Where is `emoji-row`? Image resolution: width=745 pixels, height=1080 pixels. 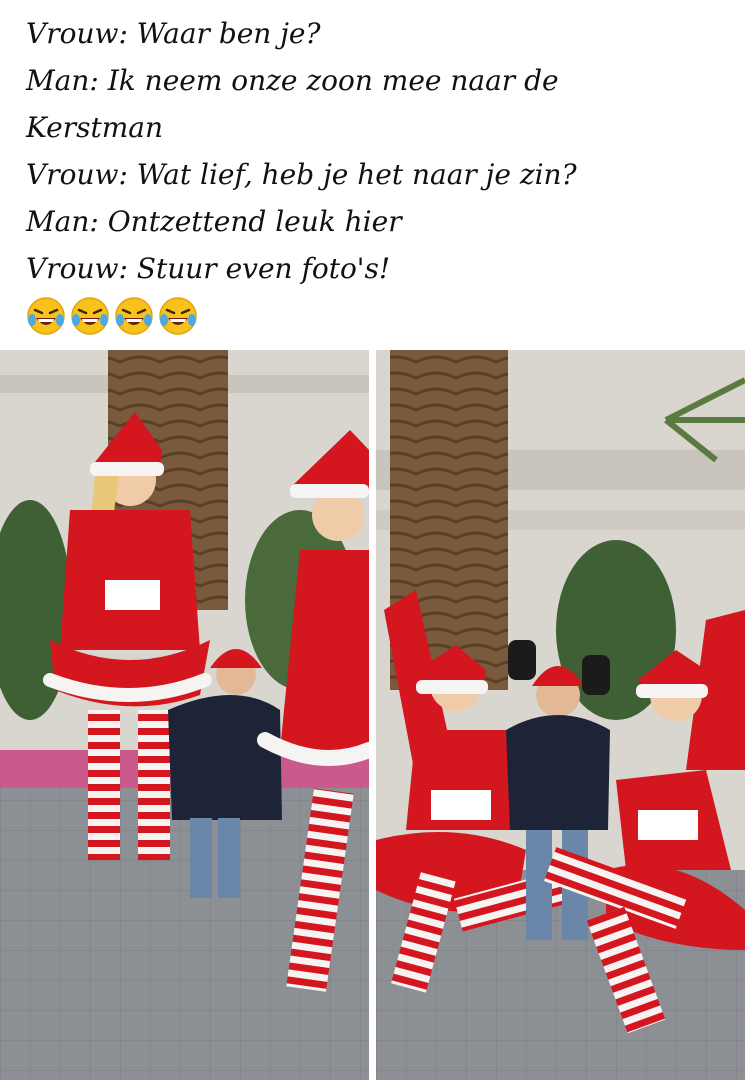
emoji-row is located at coordinates (376, 316).